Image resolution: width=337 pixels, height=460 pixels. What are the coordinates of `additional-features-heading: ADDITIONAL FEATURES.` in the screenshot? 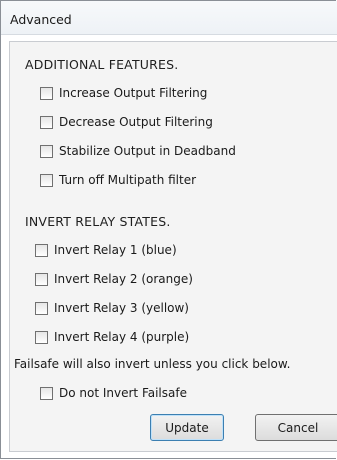 It's located at (102, 64).